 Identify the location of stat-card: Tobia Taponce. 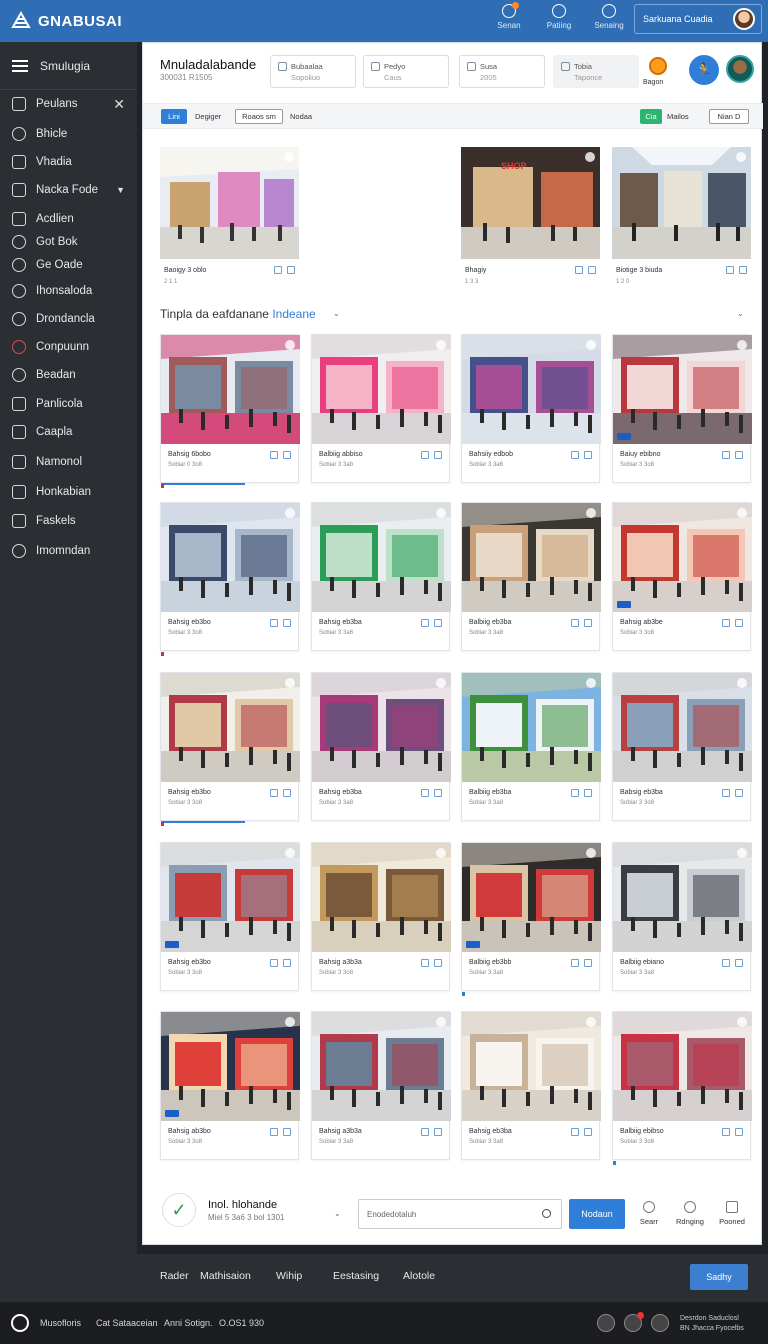
(596, 71).